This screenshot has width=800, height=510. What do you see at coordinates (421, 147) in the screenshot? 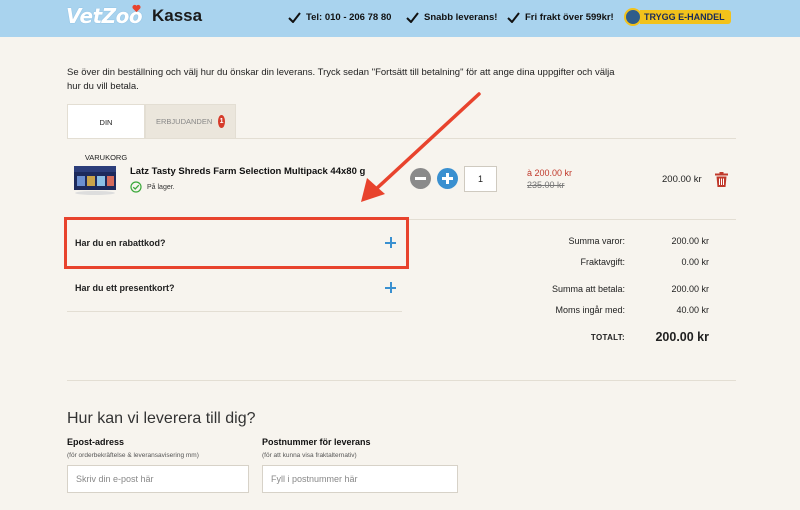
I see `annotation-arrow-icon` at bounding box center [421, 147].